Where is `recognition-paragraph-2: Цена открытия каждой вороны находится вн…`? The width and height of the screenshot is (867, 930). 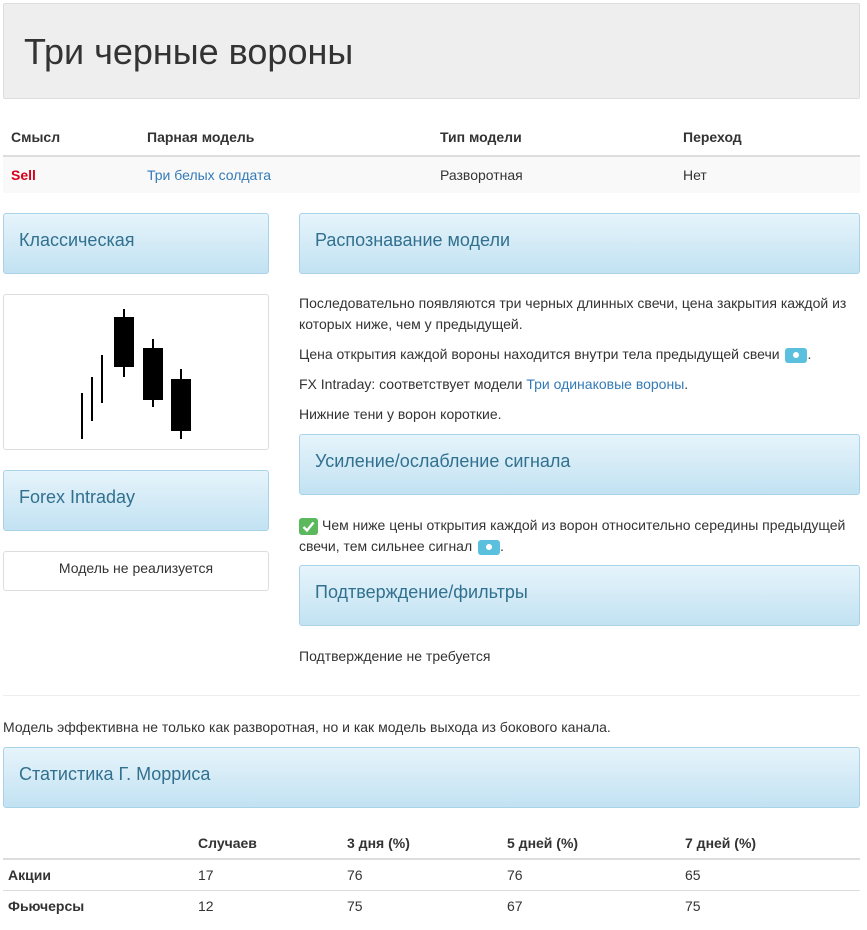 recognition-paragraph-2: Цена открытия каждой вороны находится вн… is located at coordinates (555, 354).